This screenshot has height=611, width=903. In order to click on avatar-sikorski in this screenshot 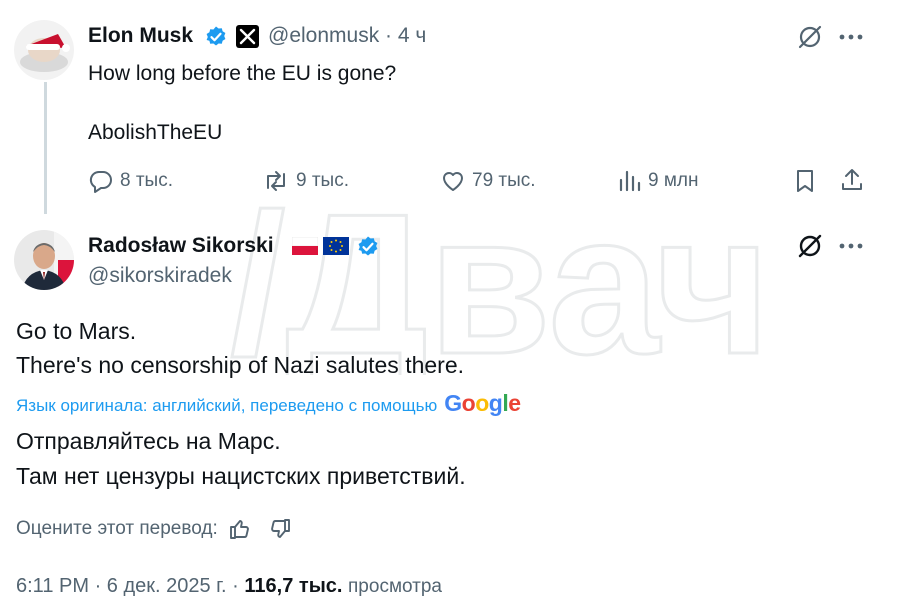, I will do `click(44, 260)`.